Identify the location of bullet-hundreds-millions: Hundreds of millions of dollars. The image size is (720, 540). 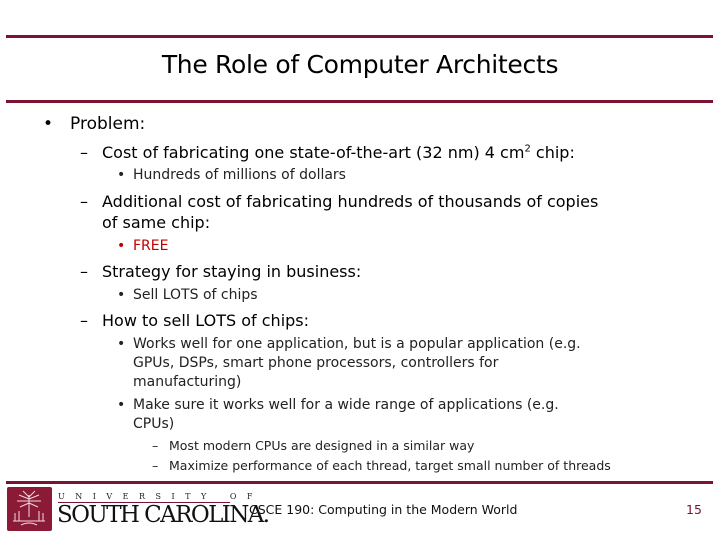
(239, 175).